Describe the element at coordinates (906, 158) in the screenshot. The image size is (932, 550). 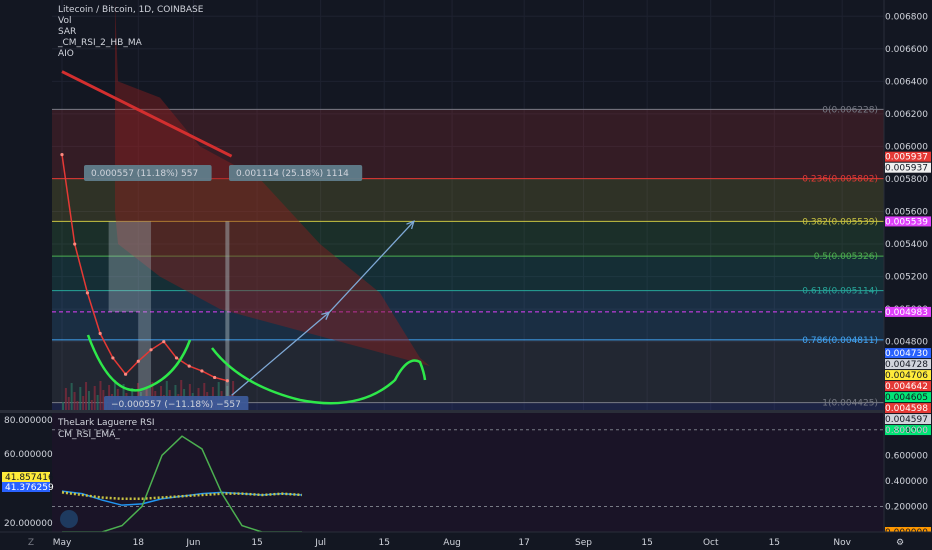
I see `price-tag-0: 0.005937` at that location.